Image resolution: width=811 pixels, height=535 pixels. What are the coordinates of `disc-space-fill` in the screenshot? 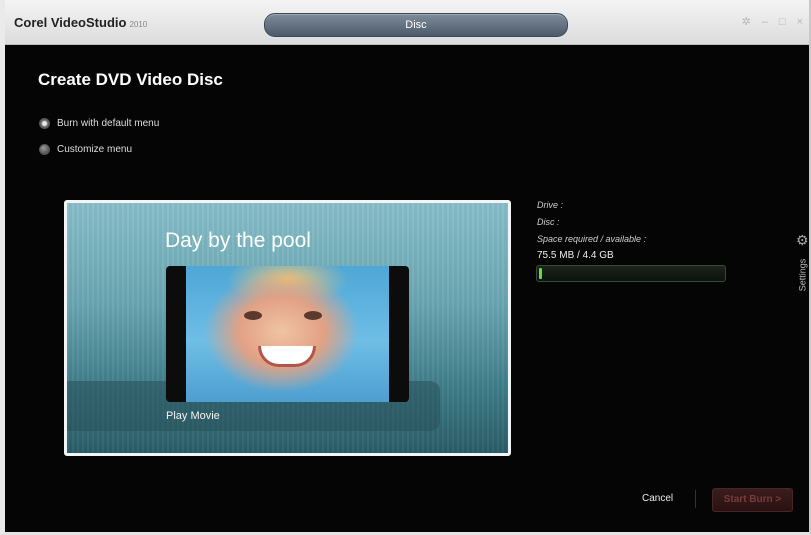 It's located at (540, 273).